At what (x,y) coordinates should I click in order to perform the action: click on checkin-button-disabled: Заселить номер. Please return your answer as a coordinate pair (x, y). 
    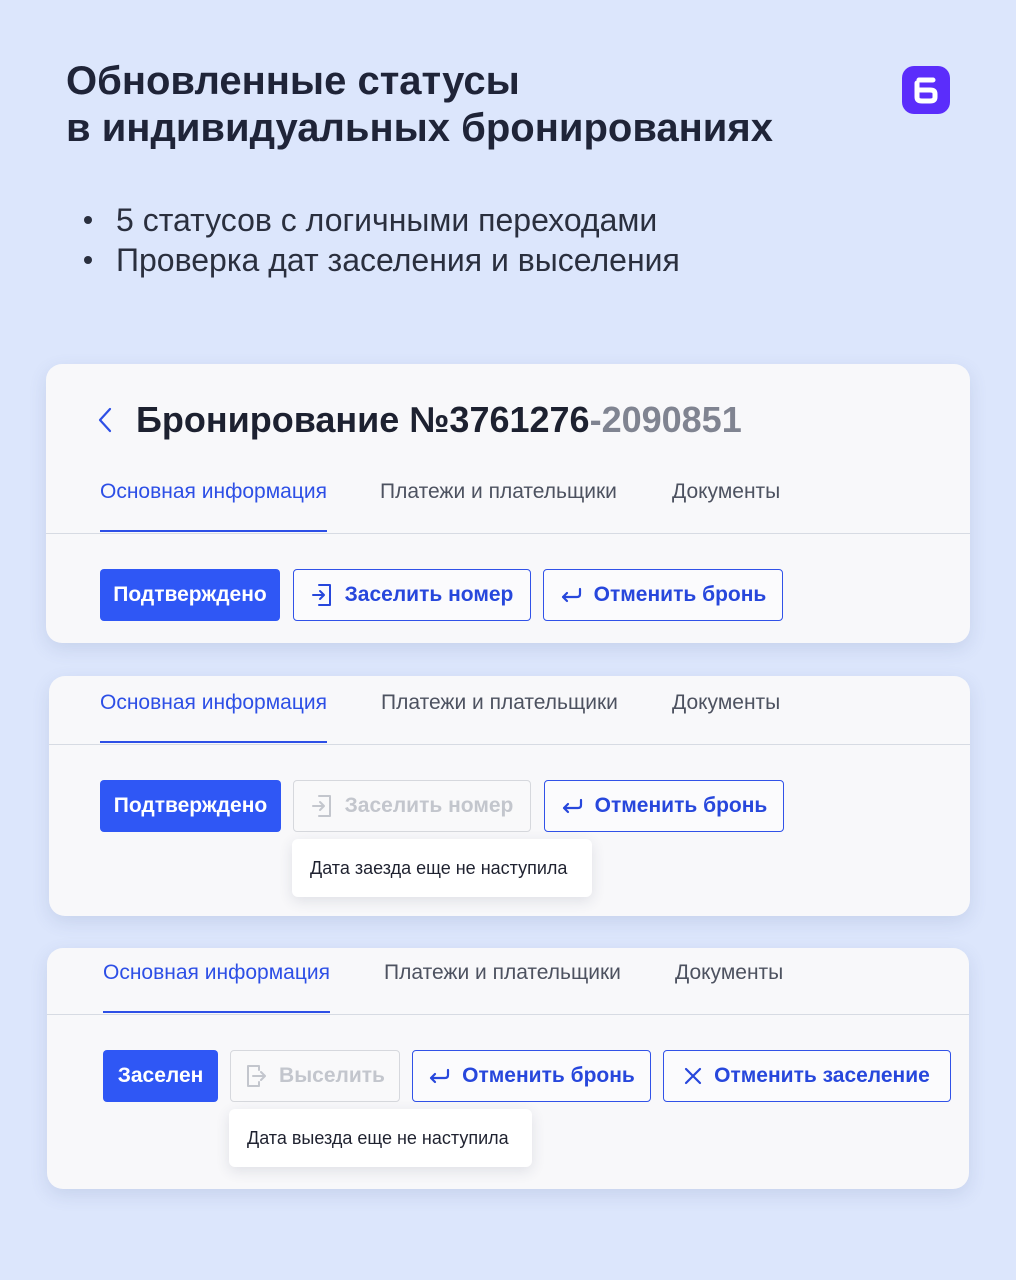
    Looking at the image, I should click on (412, 806).